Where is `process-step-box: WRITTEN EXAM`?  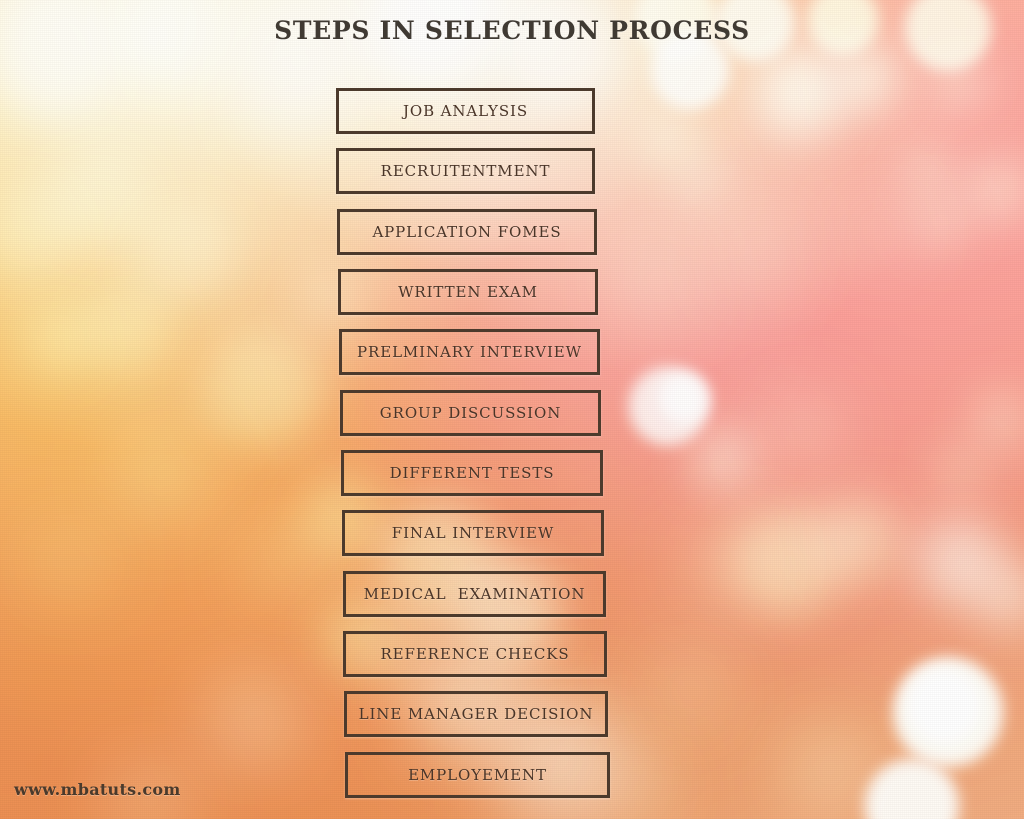 process-step-box: WRITTEN EXAM is located at coordinates (468, 292).